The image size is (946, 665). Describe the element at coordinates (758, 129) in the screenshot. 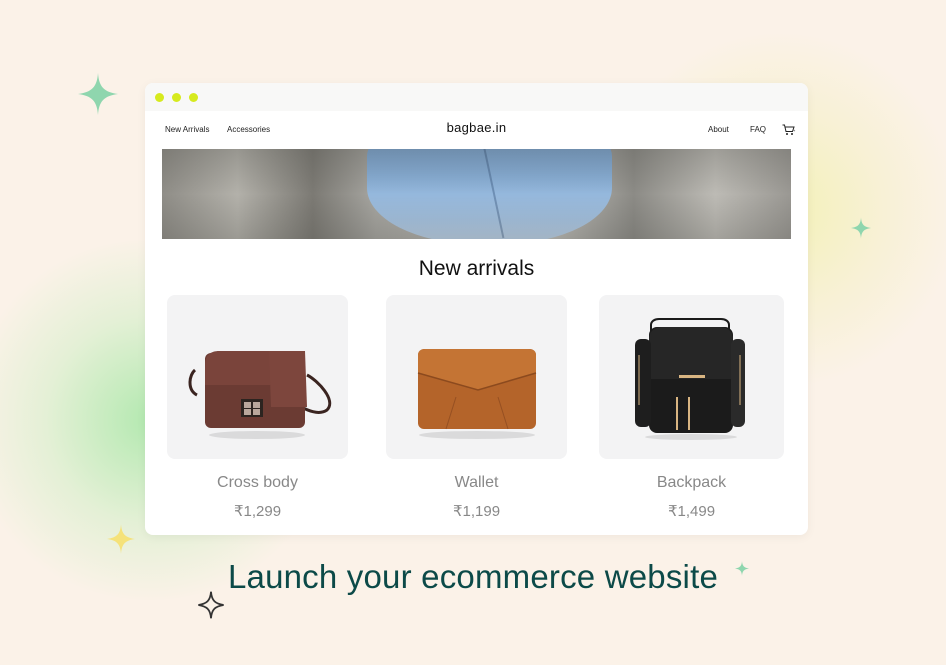

I see `nav-faq: FAQ` at that location.